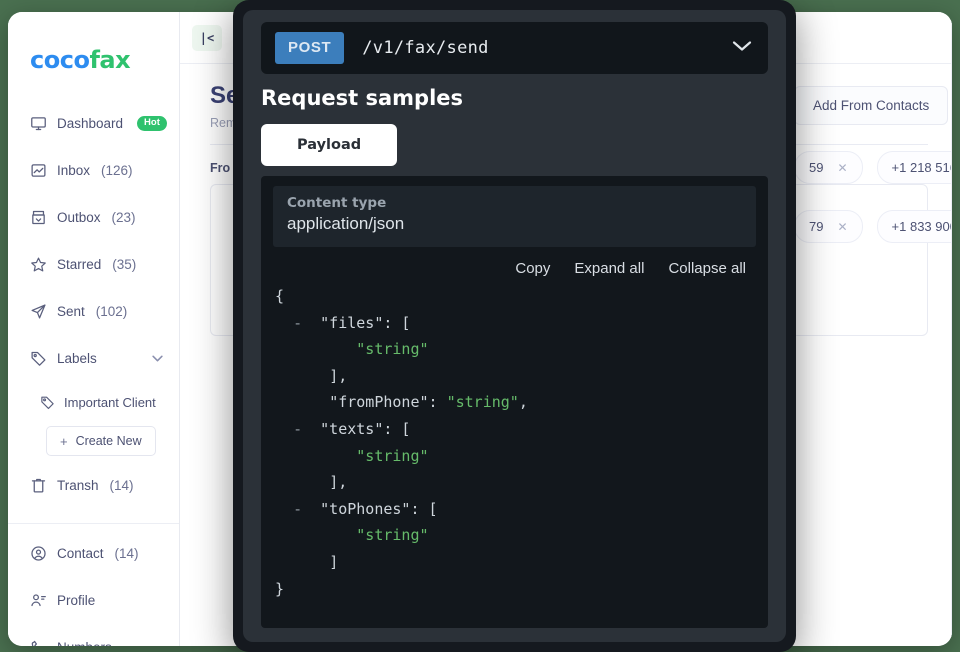 Image resolution: width=960 pixels, height=652 pixels. I want to click on recipient-chip-row: 59 ✕ +1 218 516 8441, so click(873, 167).